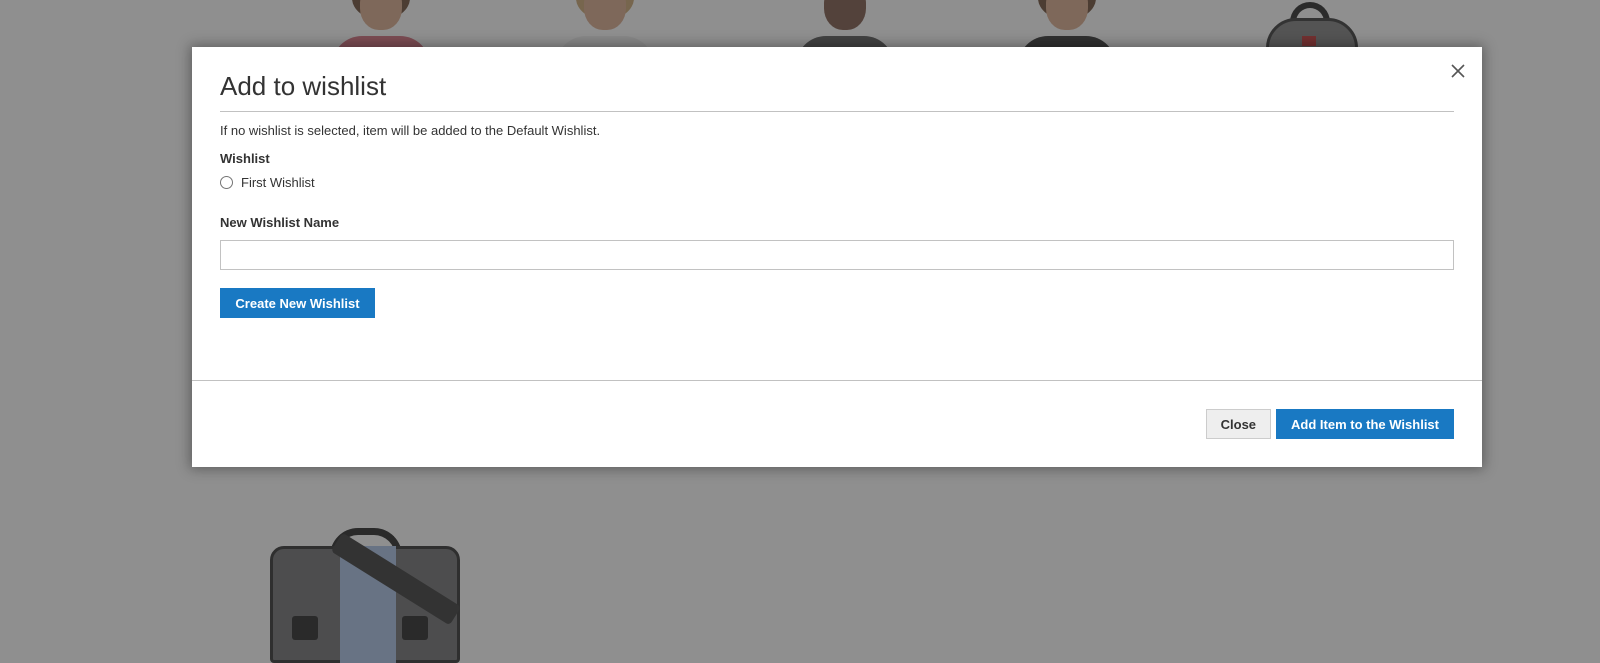 The height and width of the screenshot is (663, 1600). Describe the element at coordinates (842, 79) in the screenshot. I see `modal-header: Add to wishlist` at that location.